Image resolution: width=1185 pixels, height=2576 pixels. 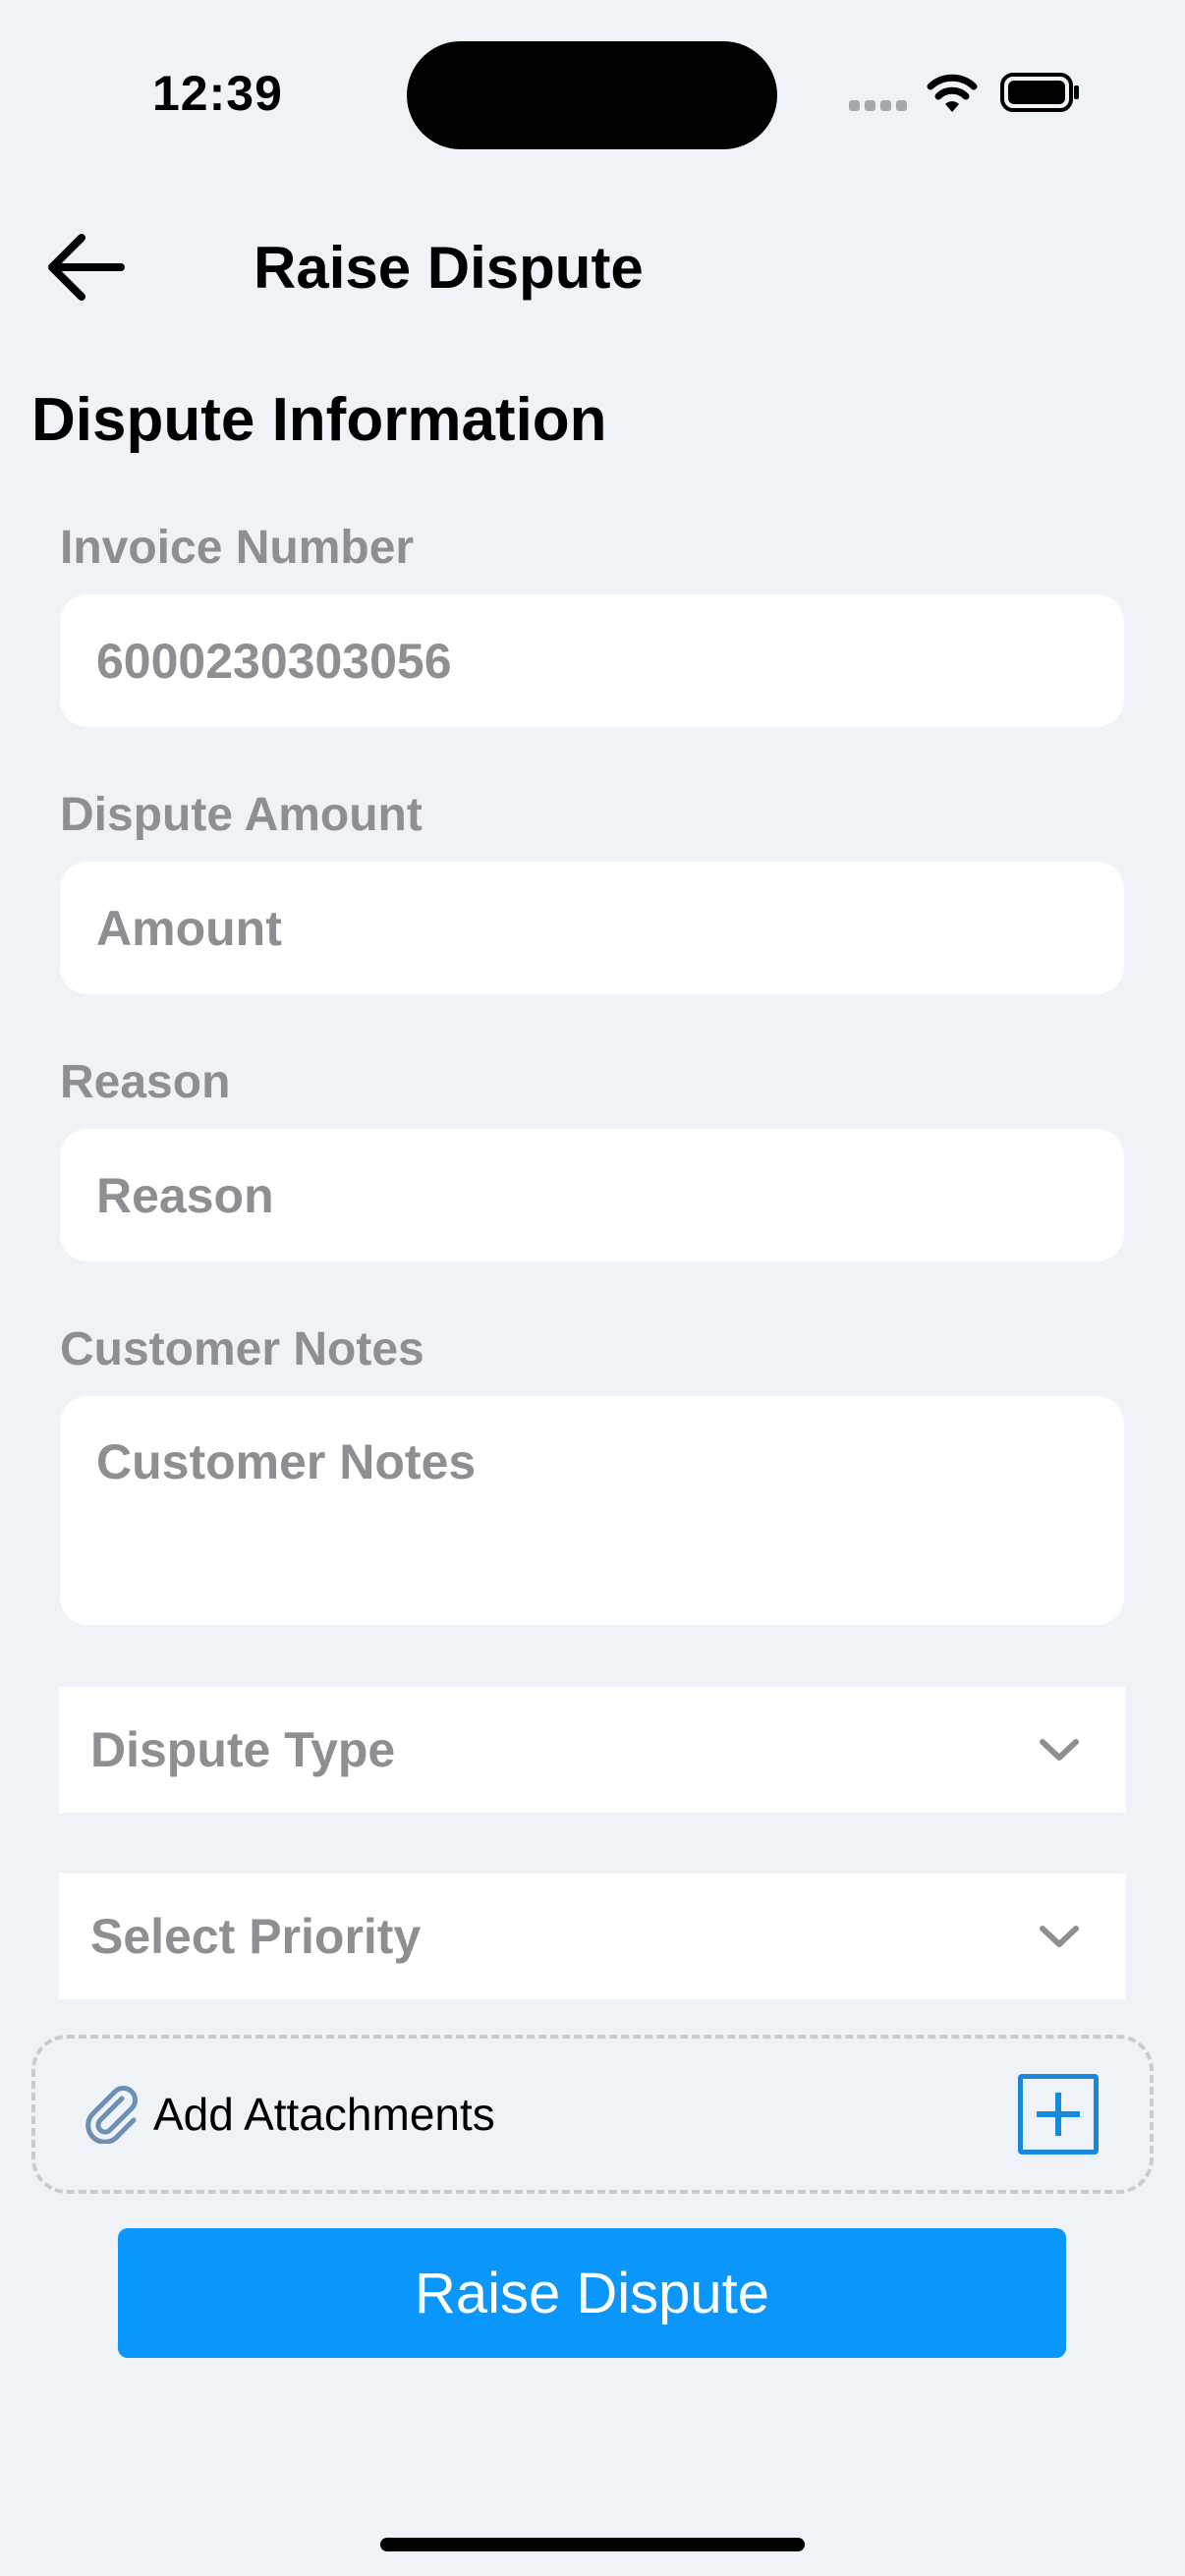 I want to click on invoice-number-field: 6000230303056, so click(x=592, y=660).